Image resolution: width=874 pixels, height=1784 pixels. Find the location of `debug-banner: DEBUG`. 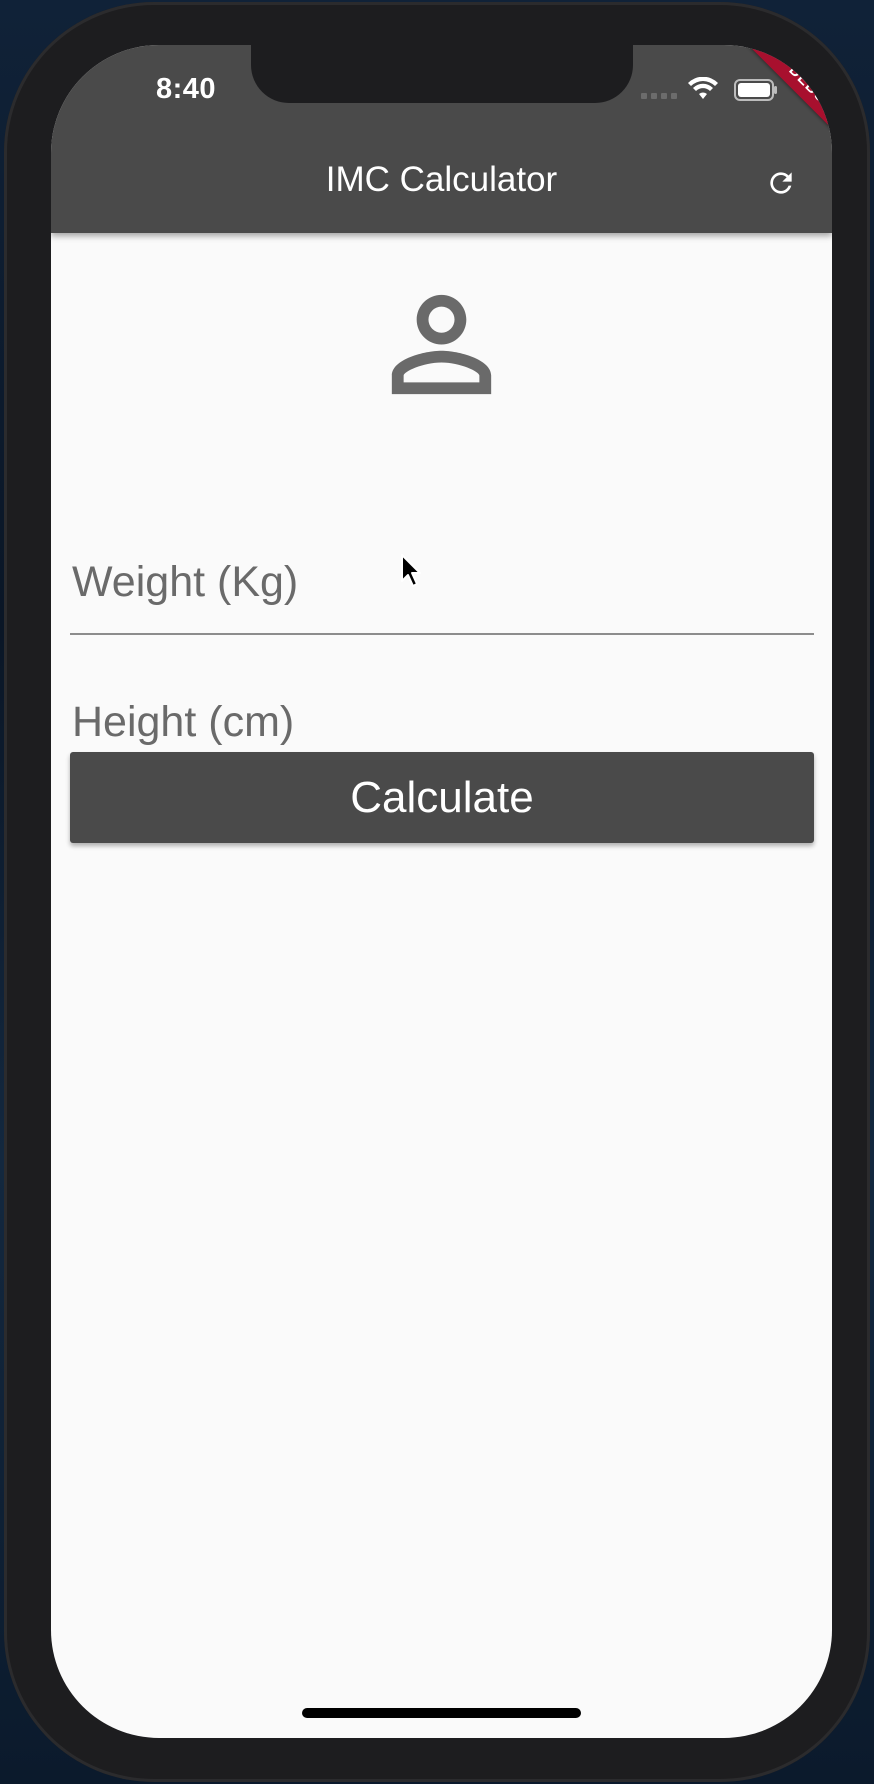

debug-banner: DEBUG is located at coordinates (777, 100).